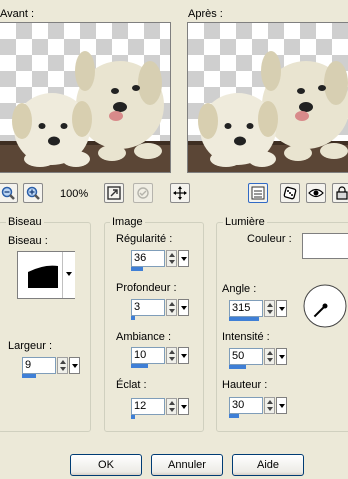  I want to click on pan-icon, so click(180, 193).